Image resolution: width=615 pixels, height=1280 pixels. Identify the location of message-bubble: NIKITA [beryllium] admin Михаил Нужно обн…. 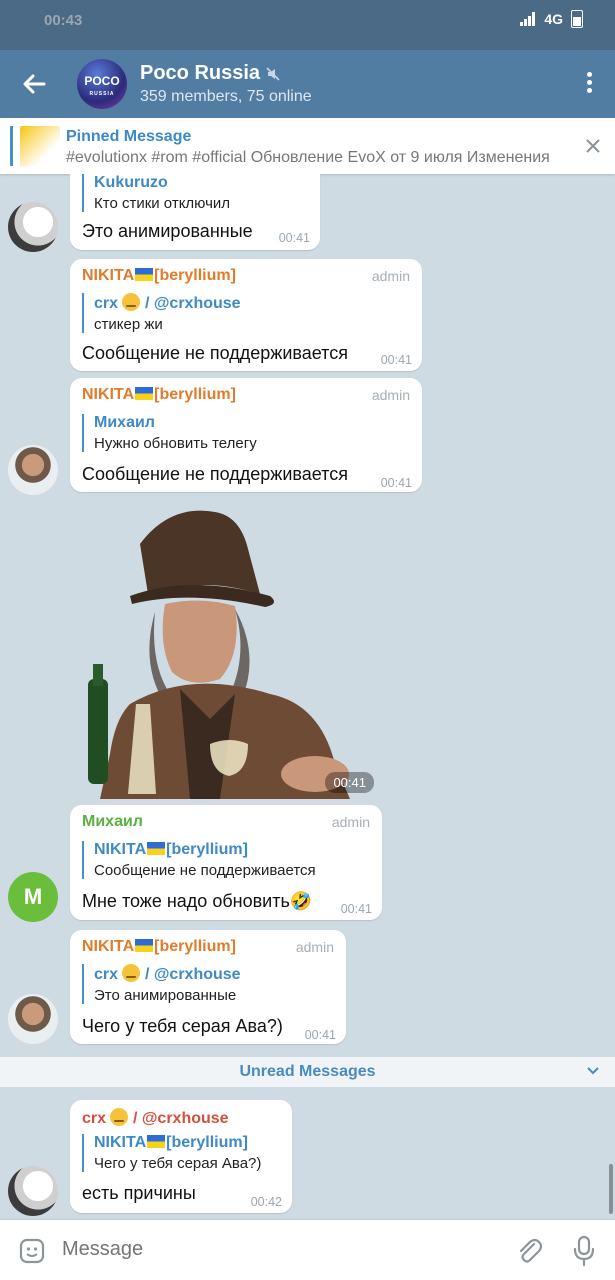
(246, 435).